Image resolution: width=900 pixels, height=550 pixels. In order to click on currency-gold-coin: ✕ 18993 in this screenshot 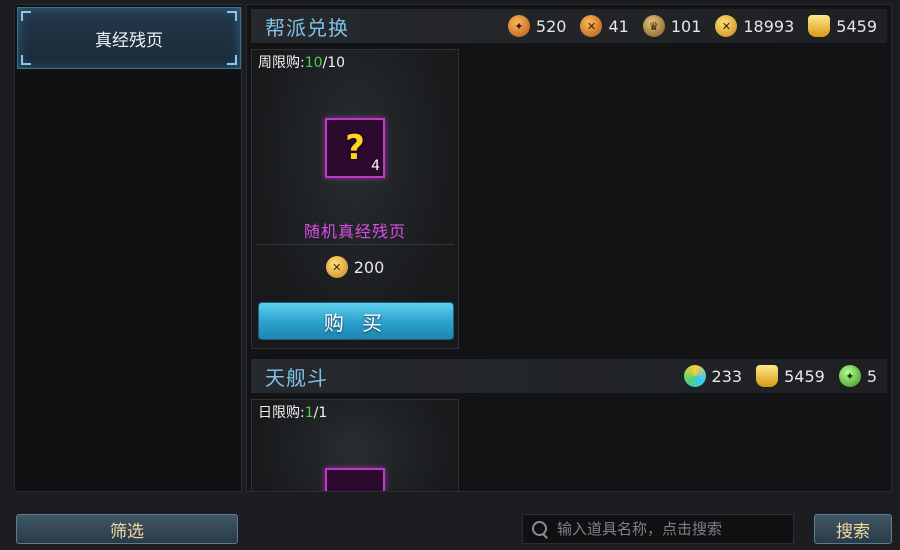, I will do `click(754, 26)`.